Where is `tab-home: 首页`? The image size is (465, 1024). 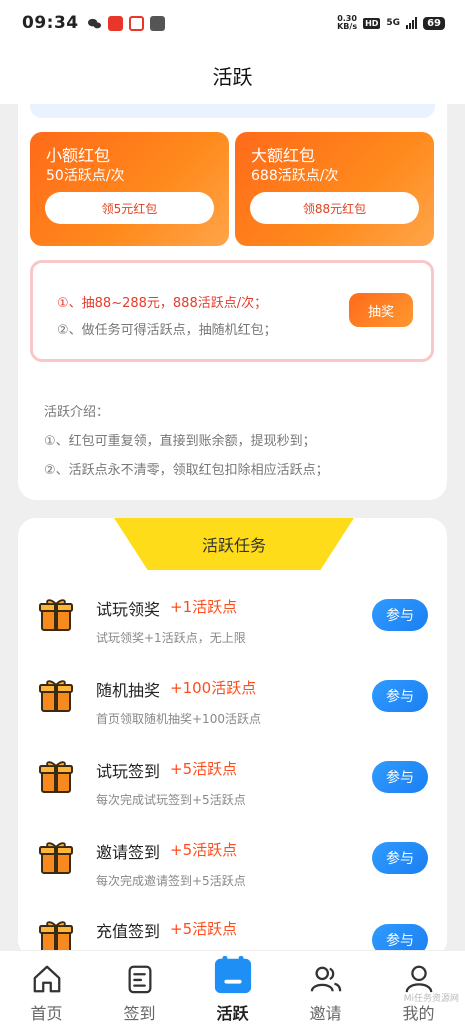
tab-home: 首页 is located at coordinates (46, 987).